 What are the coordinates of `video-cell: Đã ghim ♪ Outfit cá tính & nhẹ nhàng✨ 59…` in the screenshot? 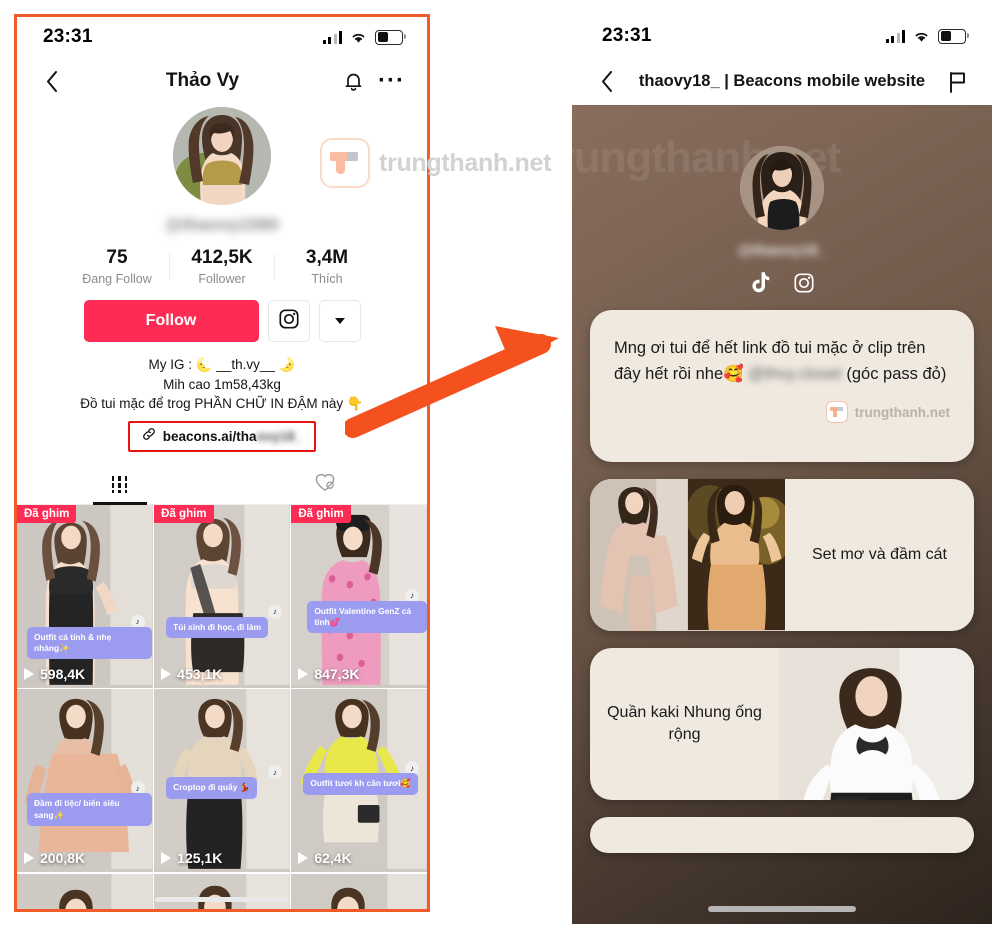 It's located at (85, 596).